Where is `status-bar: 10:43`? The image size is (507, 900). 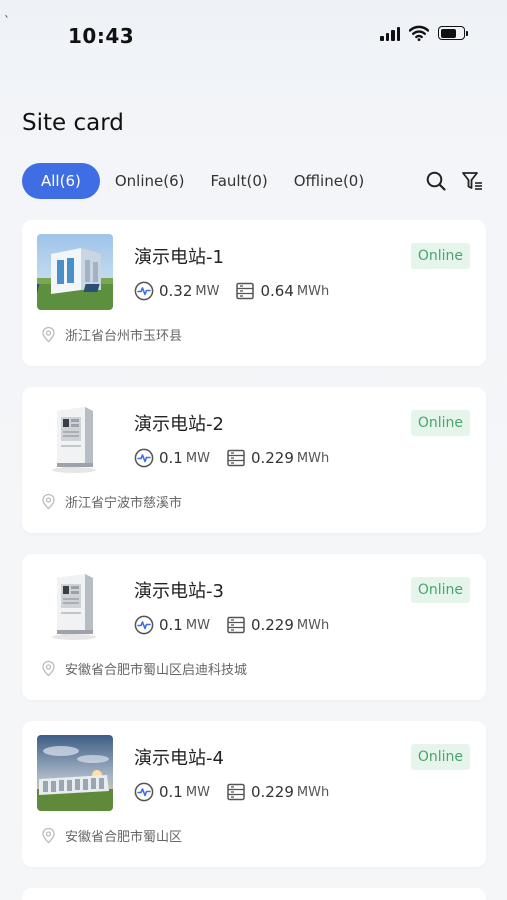
status-bar: 10:43 is located at coordinates (253, 35).